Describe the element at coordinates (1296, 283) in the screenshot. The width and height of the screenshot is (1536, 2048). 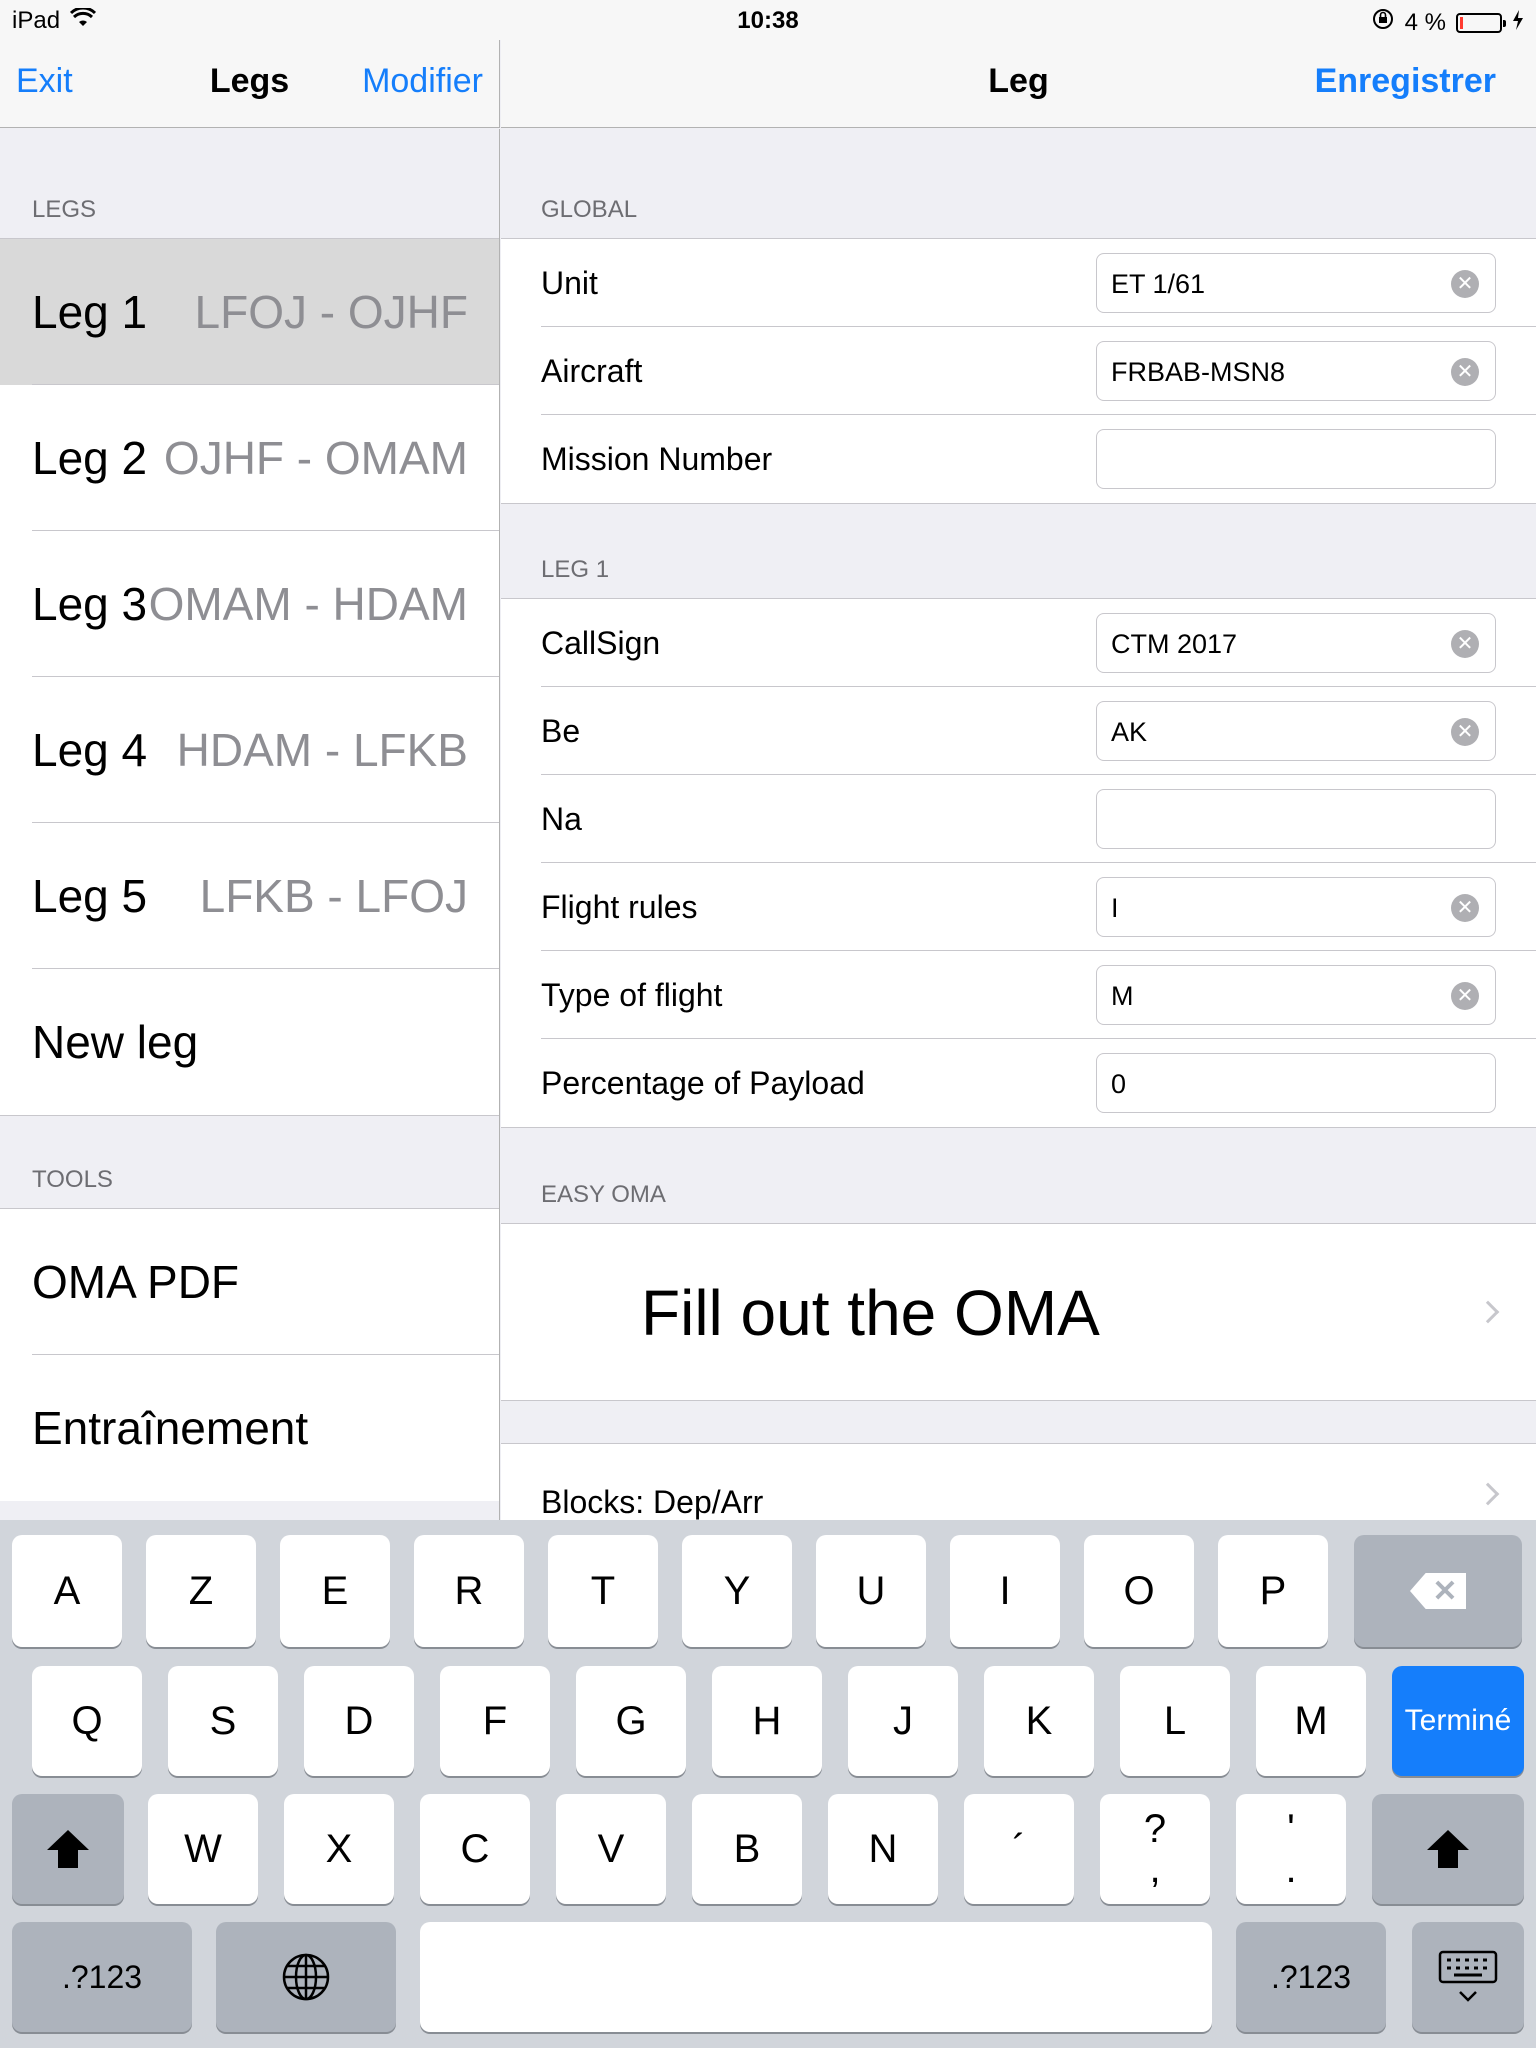
I see `unit-field: ET 1/61 ✕` at that location.